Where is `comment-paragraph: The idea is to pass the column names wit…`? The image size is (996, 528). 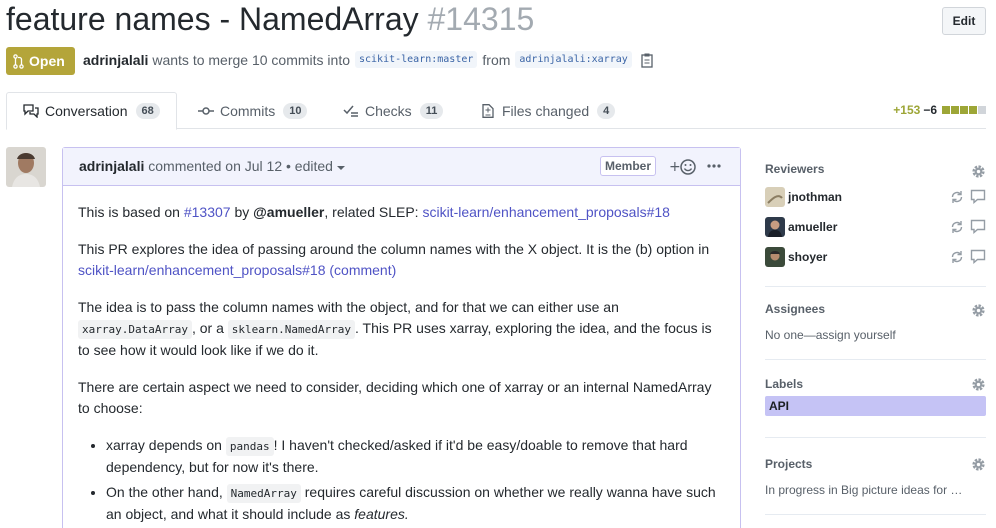
comment-paragraph: The idea is to pass the column names wit… is located at coordinates (401, 329).